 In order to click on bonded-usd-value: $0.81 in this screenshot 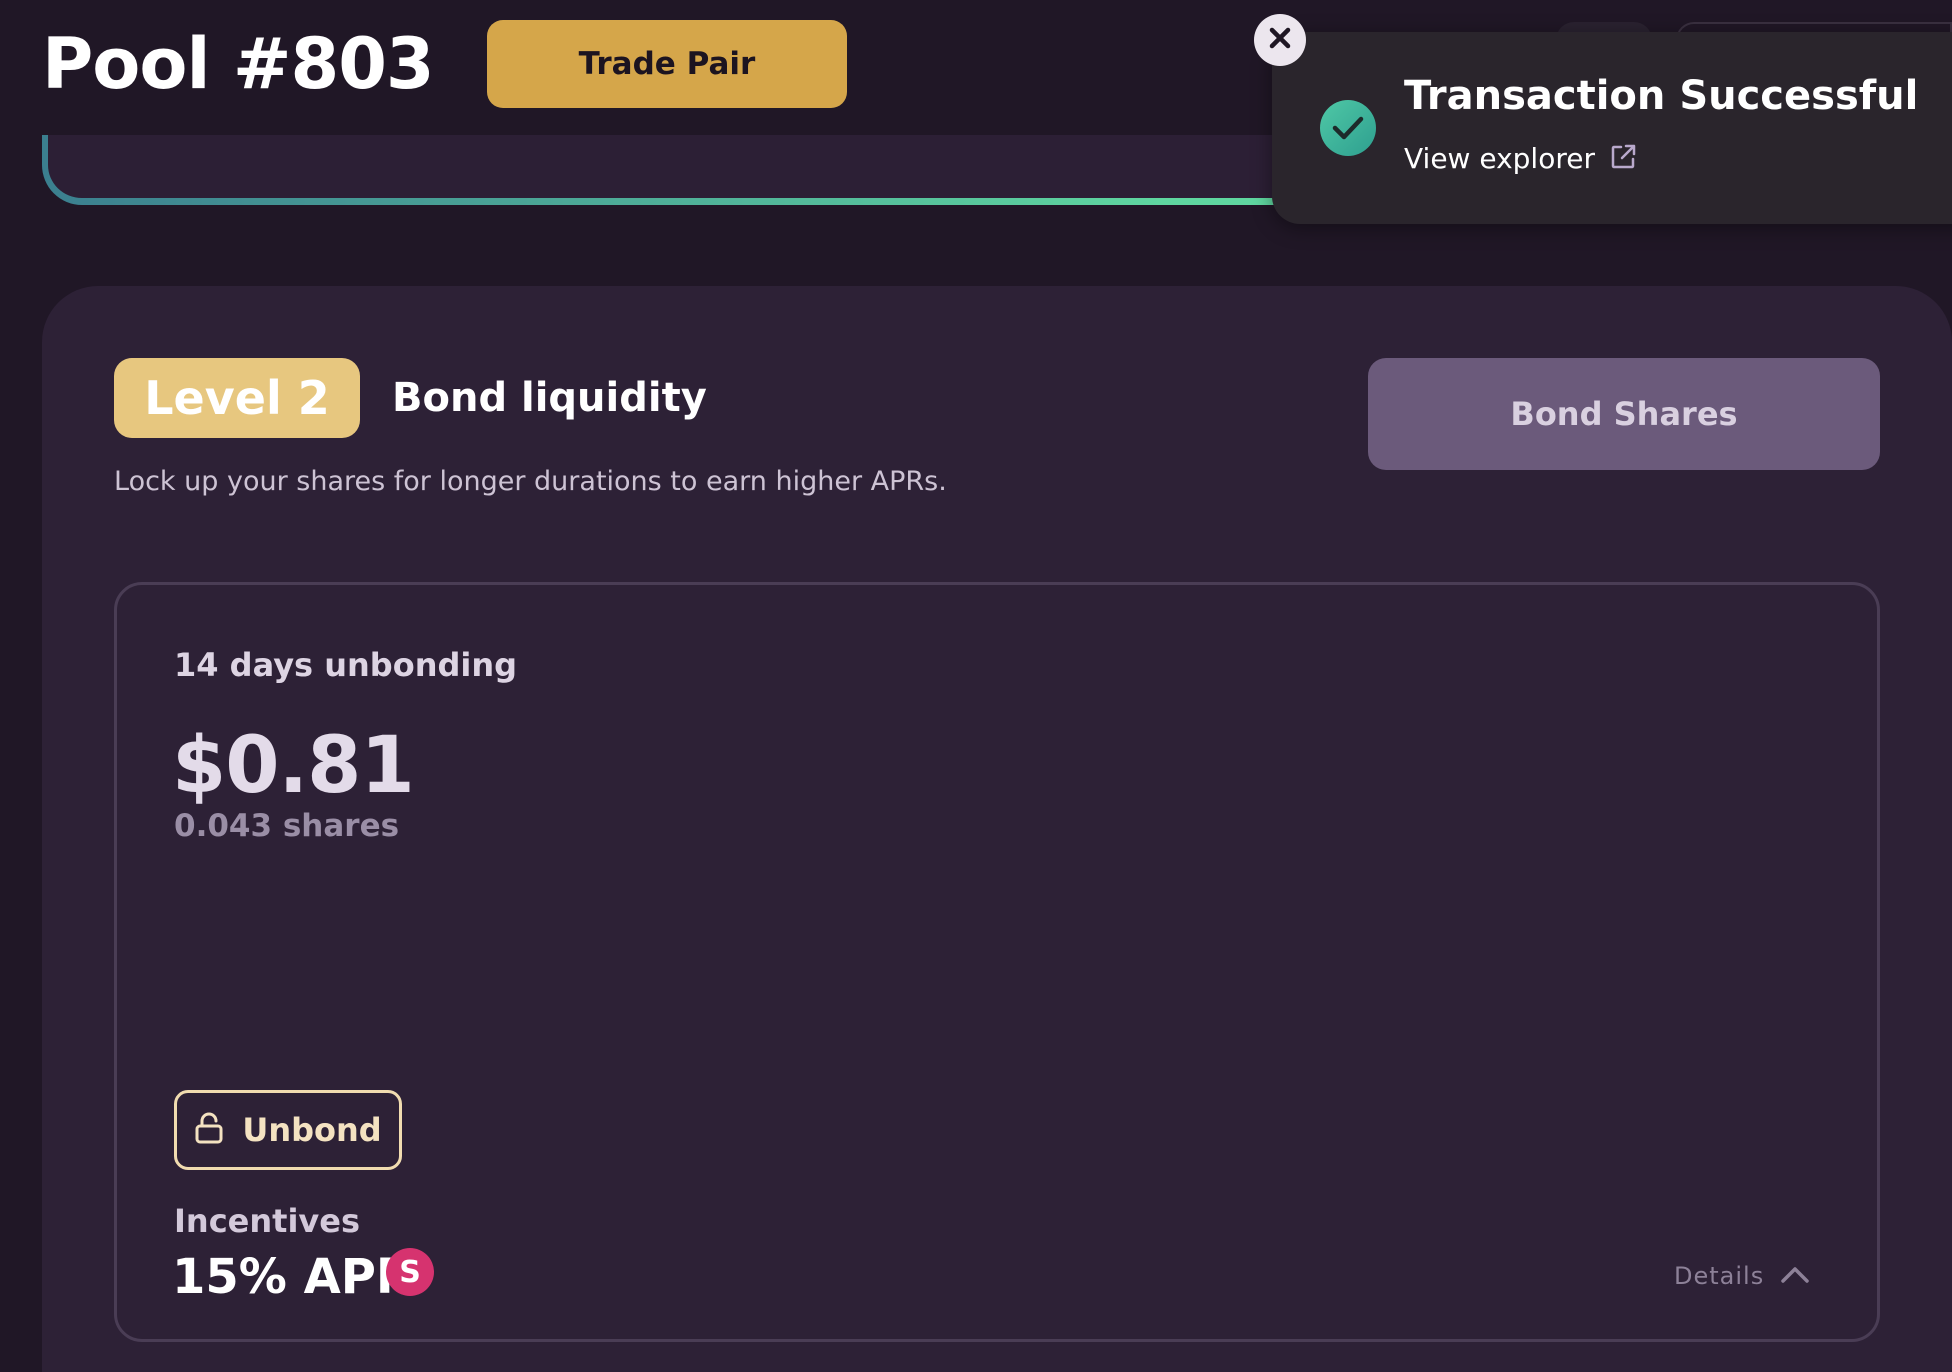, I will do `click(293, 766)`.